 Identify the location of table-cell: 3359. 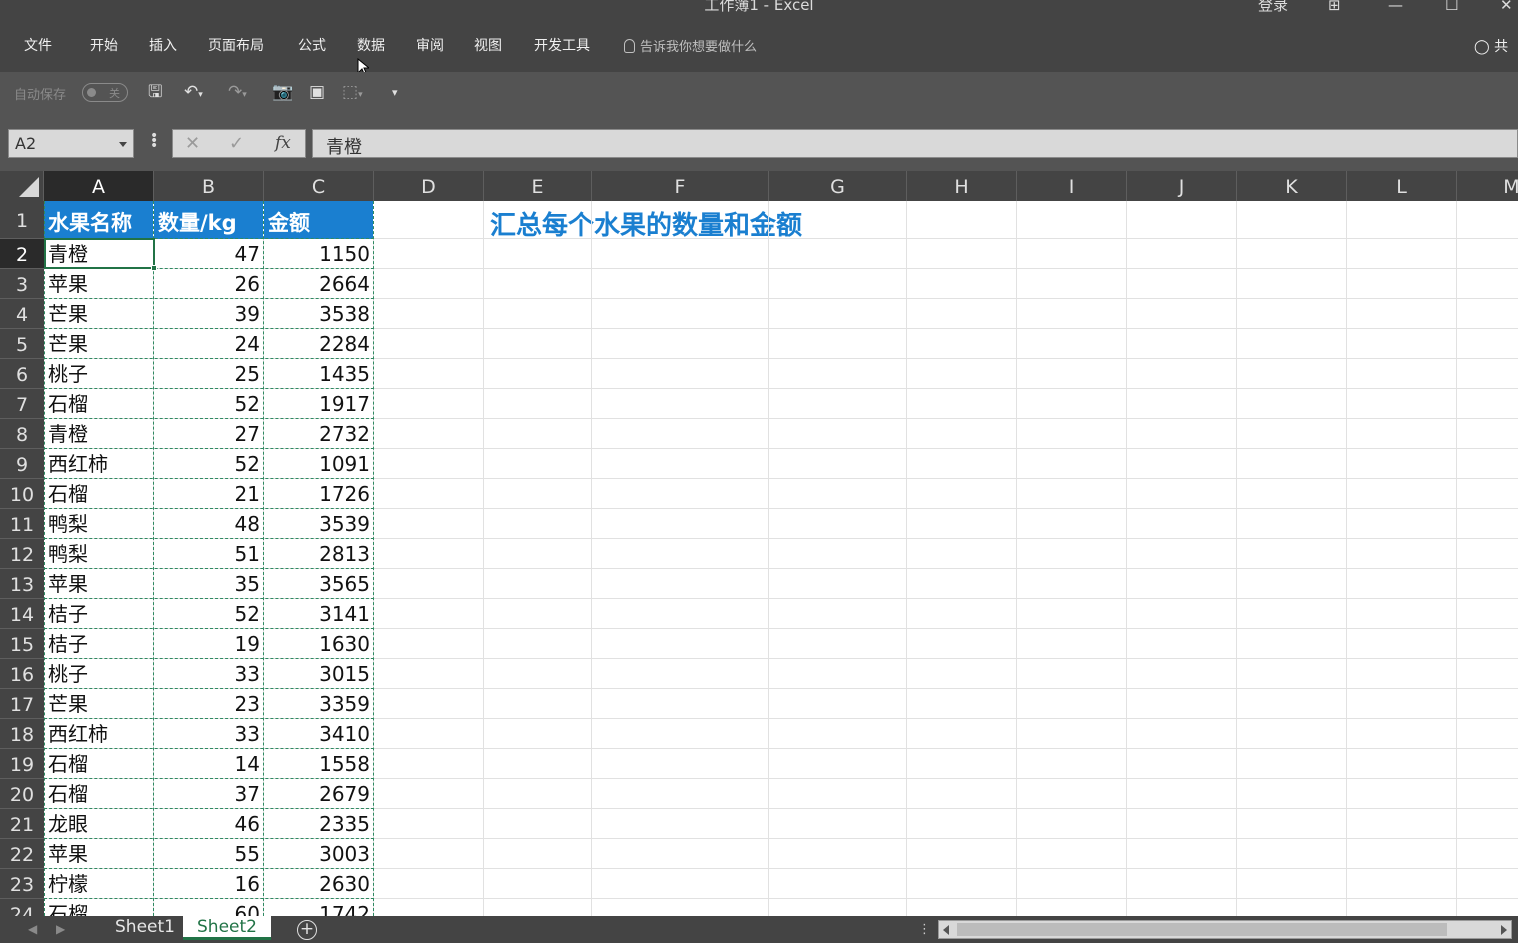
(319, 704).